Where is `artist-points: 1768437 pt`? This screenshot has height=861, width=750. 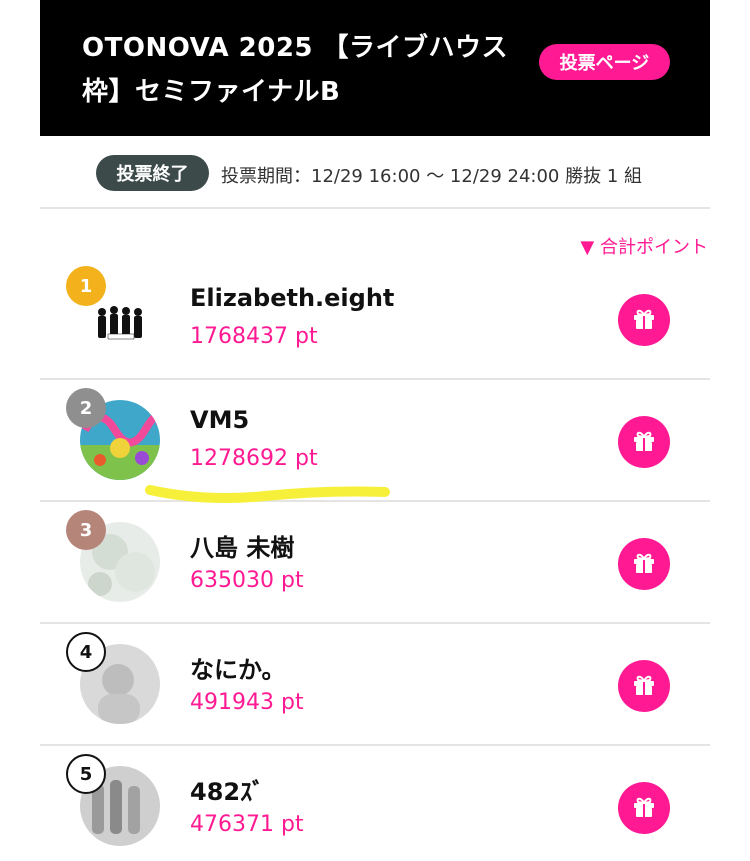 artist-points: 1768437 pt is located at coordinates (254, 336).